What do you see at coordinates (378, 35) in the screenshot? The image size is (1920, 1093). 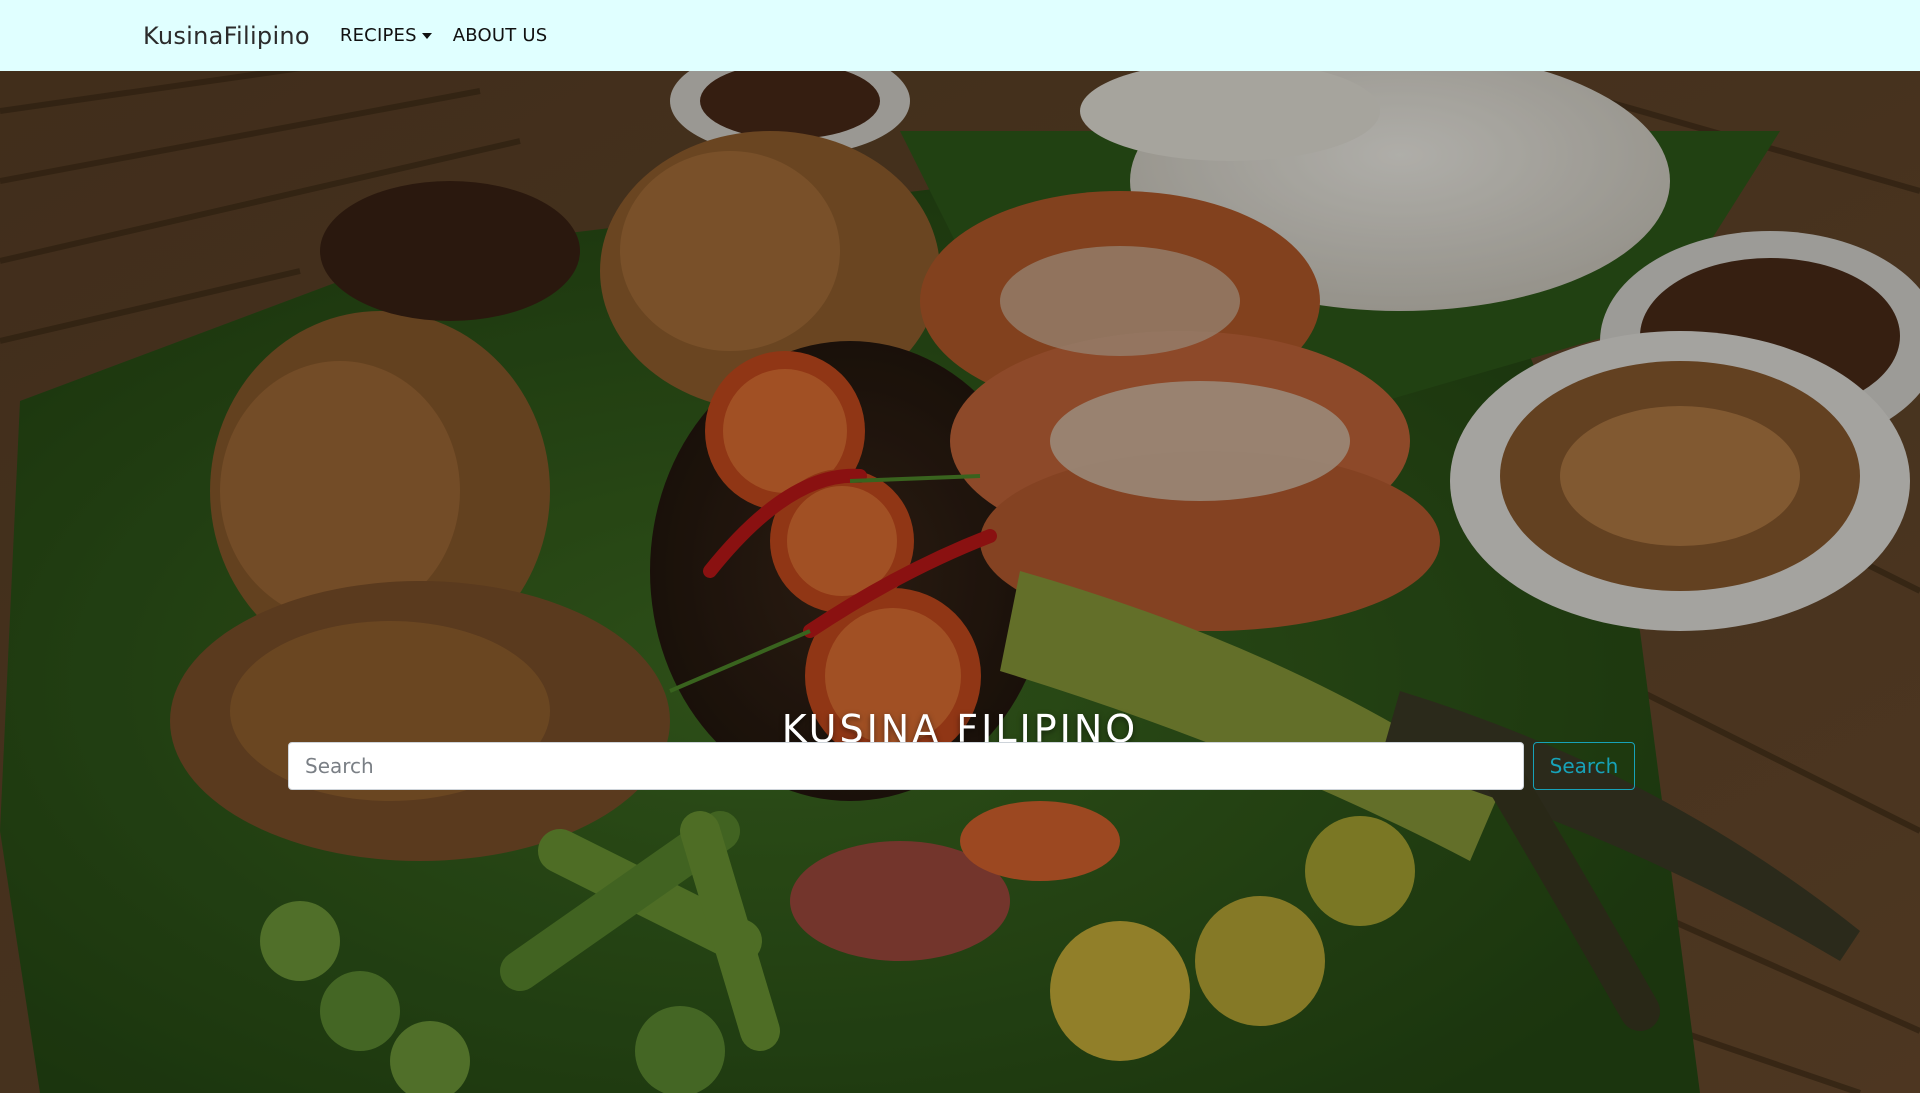 I see `nav-recipes-label: RECIPES` at bounding box center [378, 35].